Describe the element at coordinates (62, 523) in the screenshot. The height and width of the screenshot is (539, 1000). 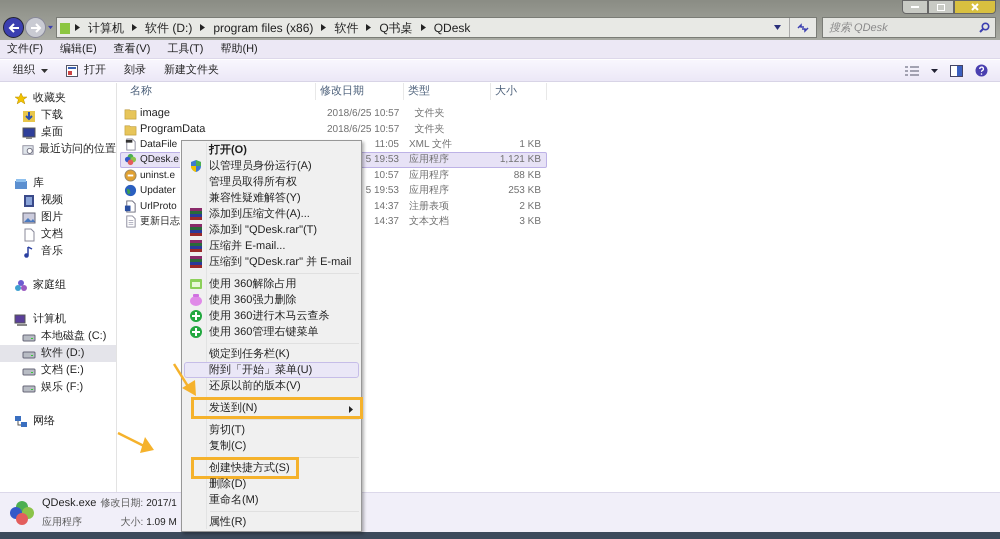
I see `file-type: 应用程序` at that location.